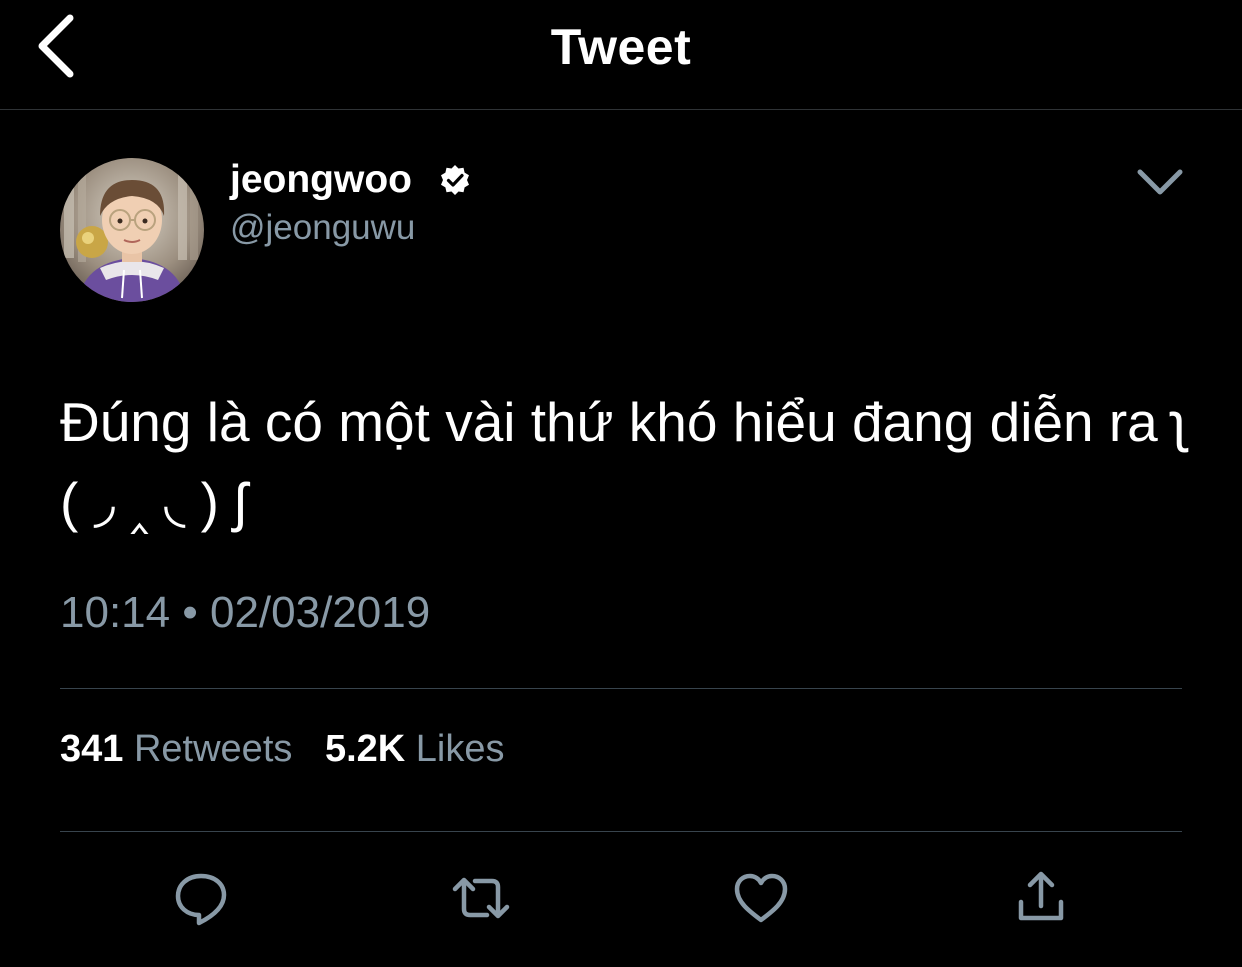  Describe the element at coordinates (320, 612) in the screenshot. I see `tweet-date: 02/03/2019` at that location.